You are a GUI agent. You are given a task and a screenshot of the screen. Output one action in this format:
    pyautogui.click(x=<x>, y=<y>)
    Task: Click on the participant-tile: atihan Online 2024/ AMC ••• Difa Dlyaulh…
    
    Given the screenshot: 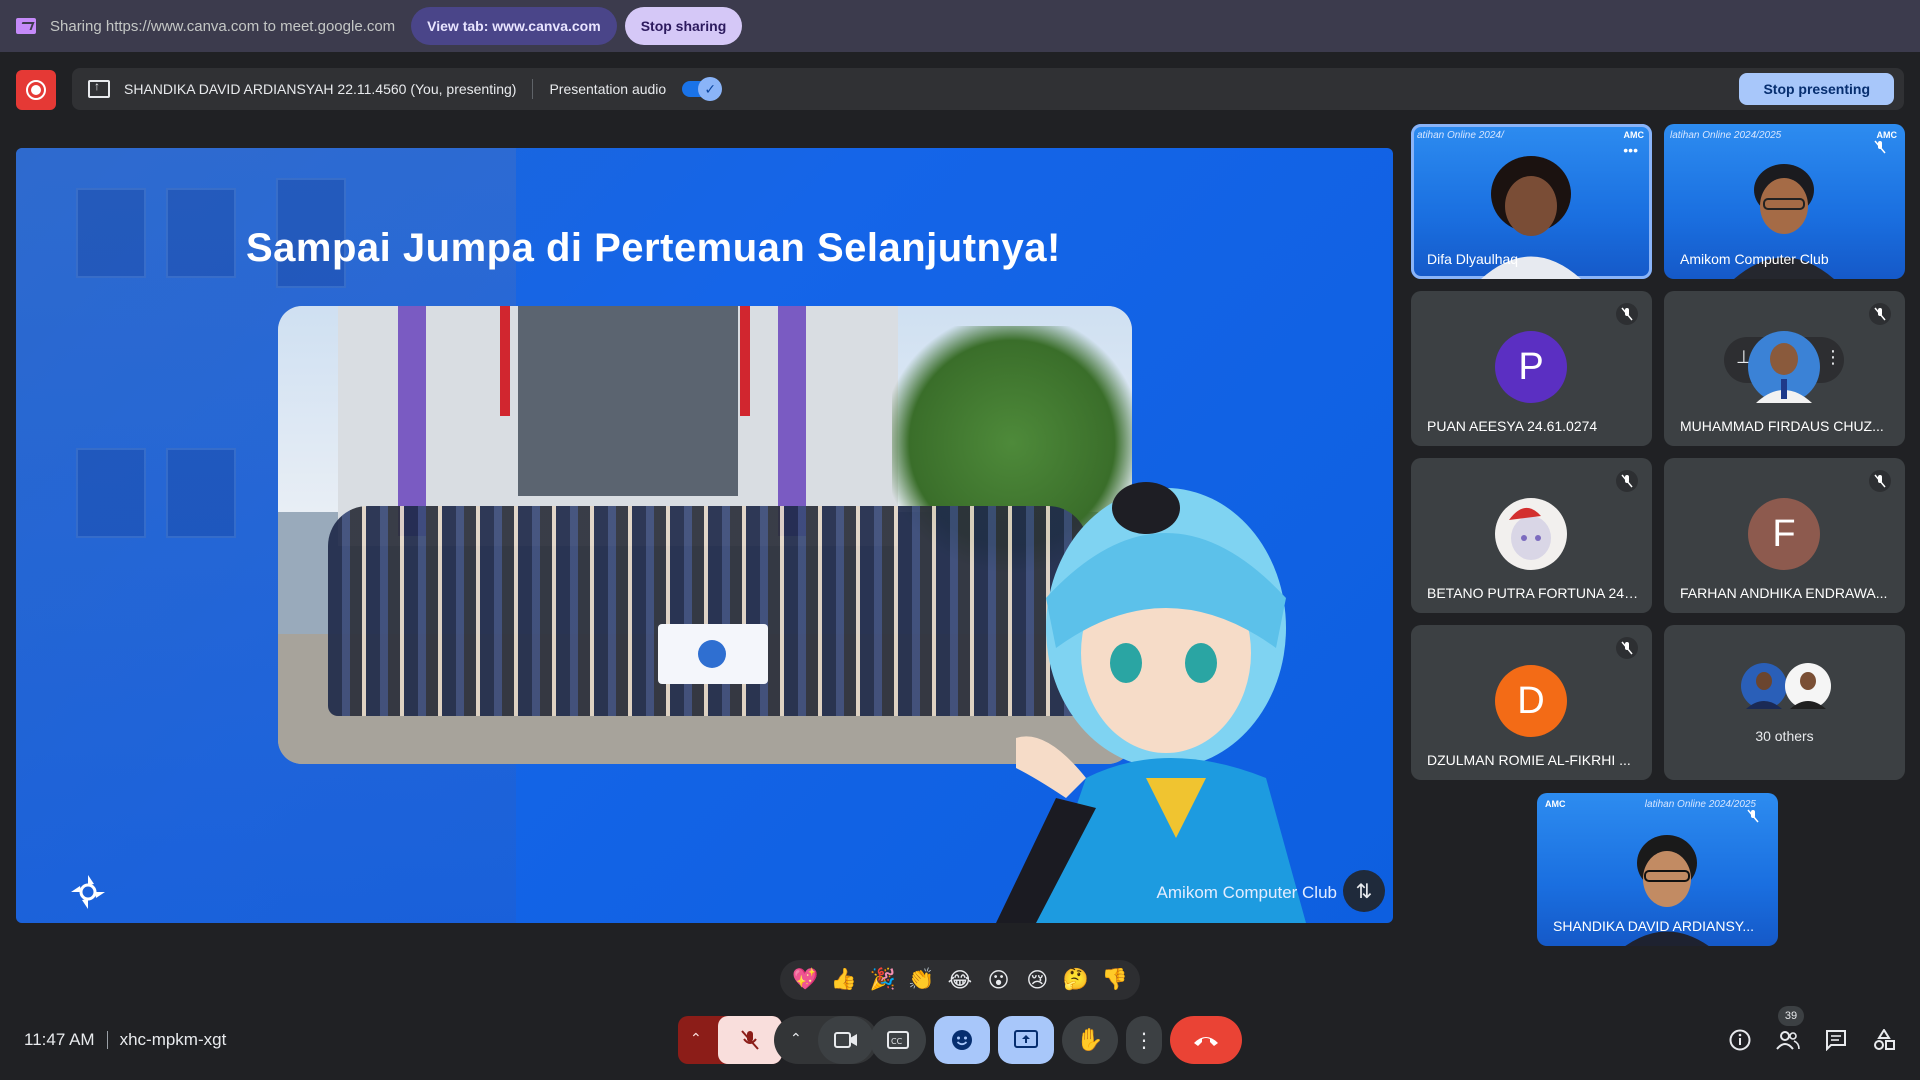 What is the action you would take?
    pyautogui.click(x=1531, y=201)
    